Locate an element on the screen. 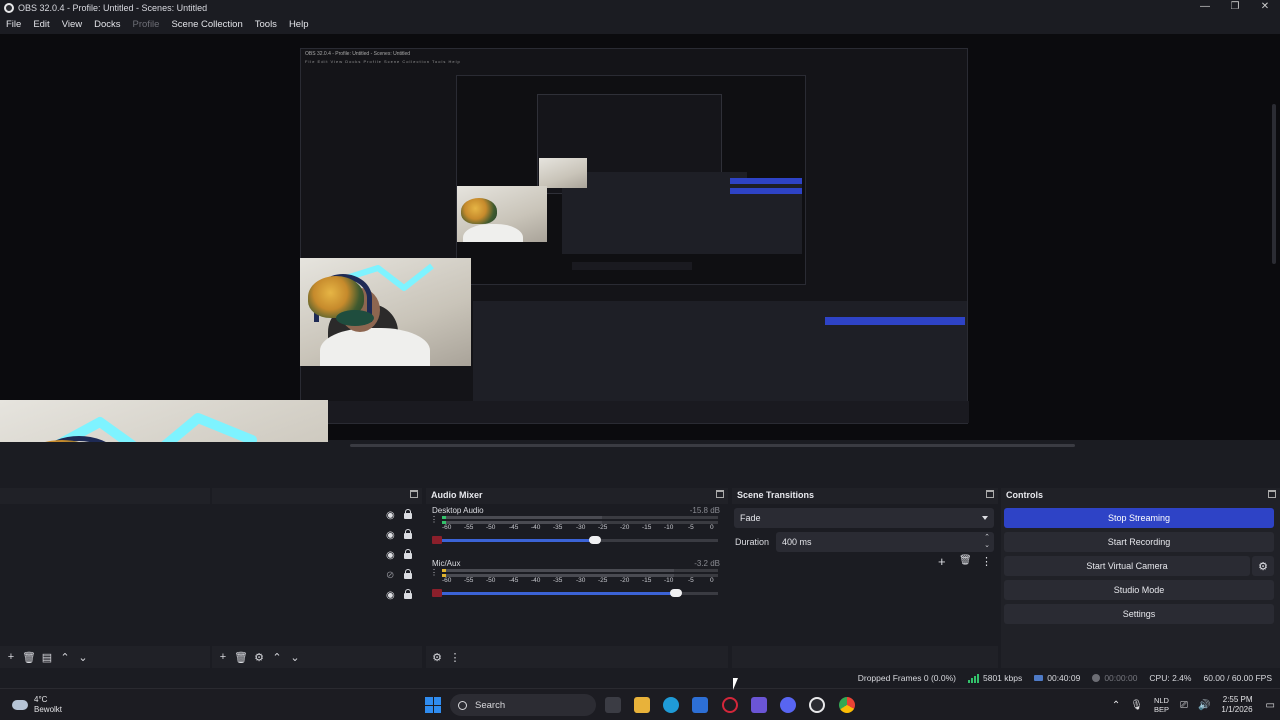  menu-file: File is located at coordinates (13, 24).